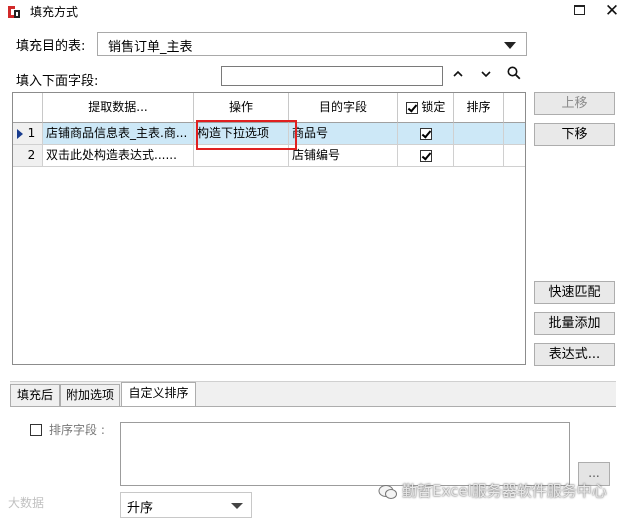 The height and width of the screenshot is (518, 626). I want to click on search-prev-button, so click(458, 76).